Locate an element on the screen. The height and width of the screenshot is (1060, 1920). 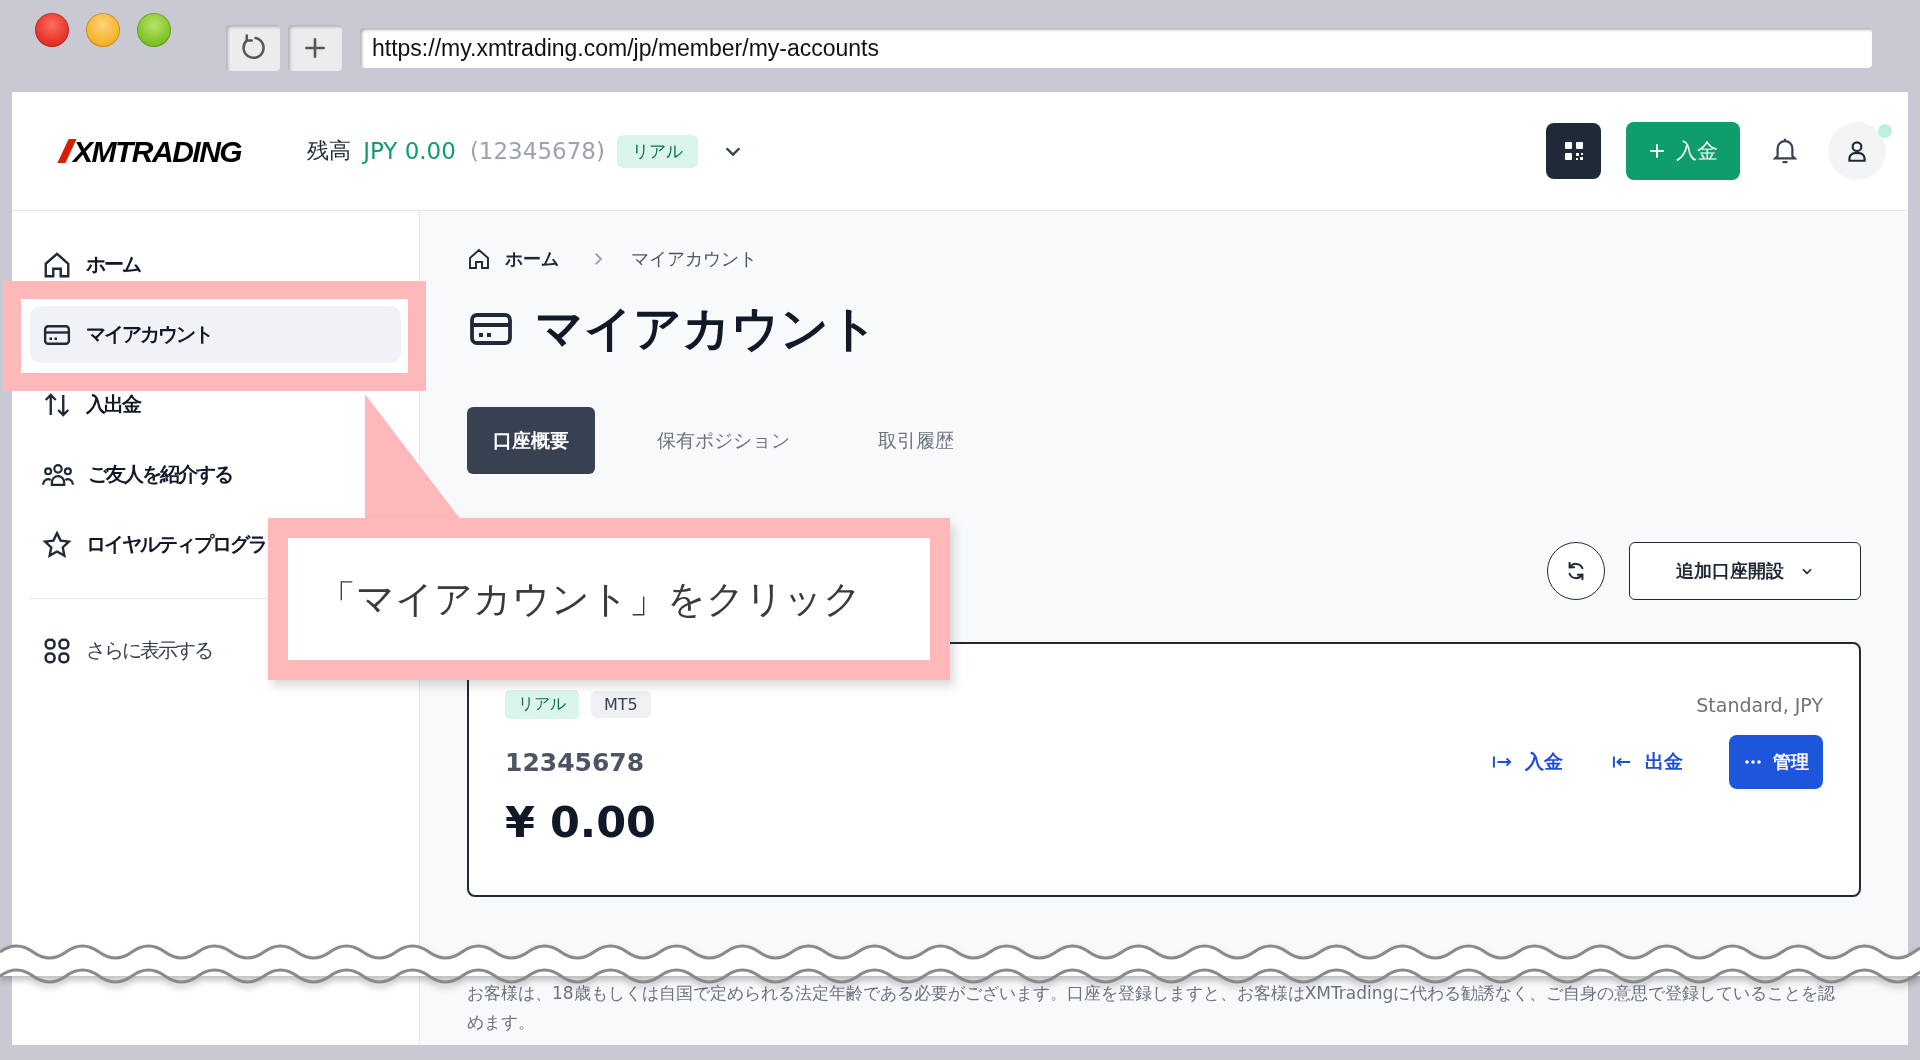
qr-code-button is located at coordinates (1573, 151).